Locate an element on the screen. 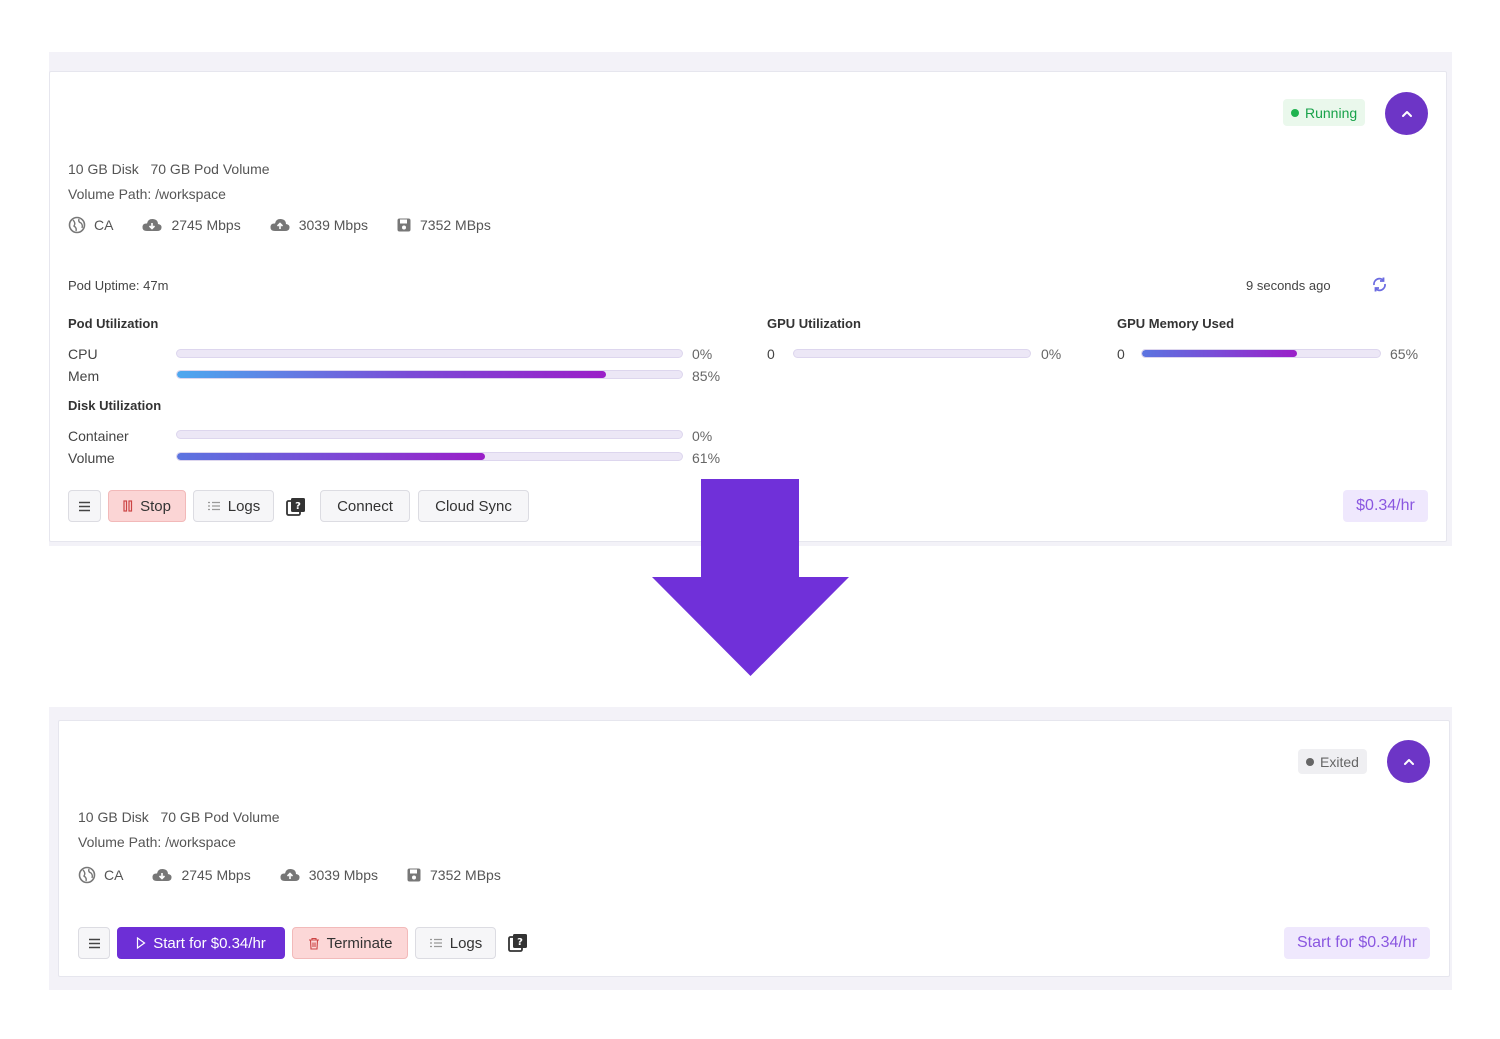 This screenshot has height=1039, width=1500. cpu-label: CPU is located at coordinates (83, 354).